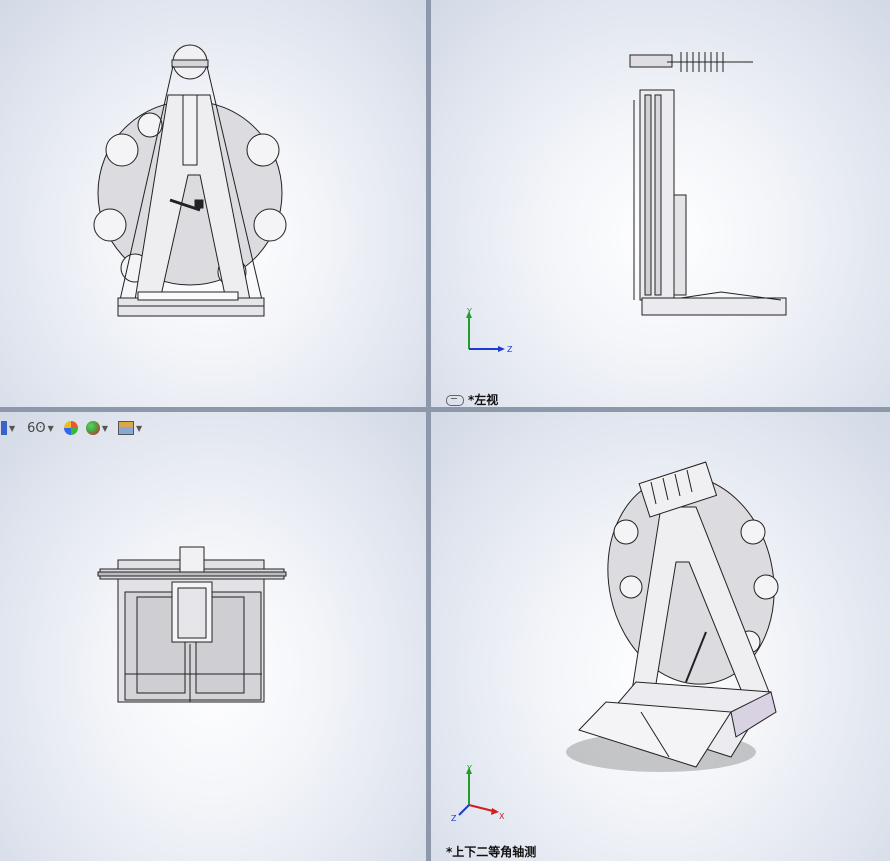 Image resolution: width=890 pixels, height=861 pixels. I want to click on viewport-label-isometric: *上下二等角轴测, so click(491, 852).